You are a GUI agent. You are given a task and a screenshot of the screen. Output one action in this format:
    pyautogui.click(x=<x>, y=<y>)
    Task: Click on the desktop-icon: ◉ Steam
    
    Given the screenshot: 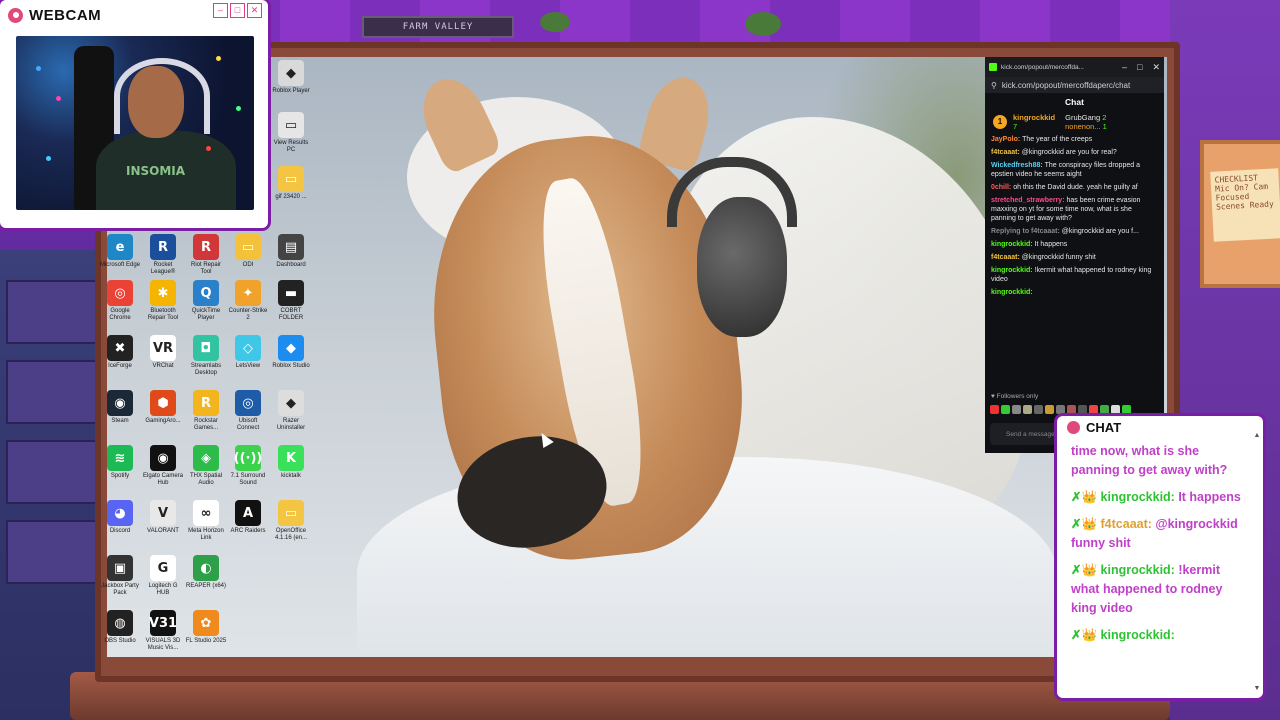 What is the action you would take?
    pyautogui.click(x=120, y=407)
    